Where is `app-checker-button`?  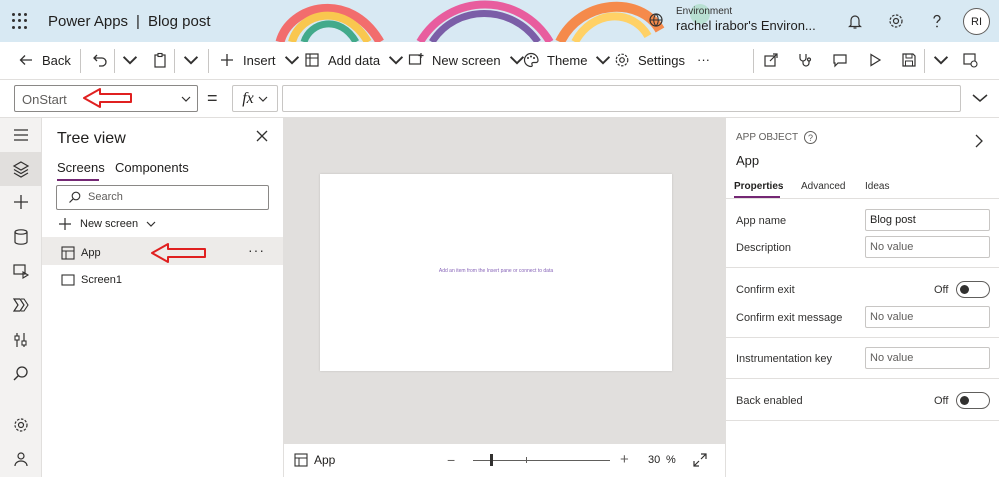
app-checker-button is located at coordinates (805, 60).